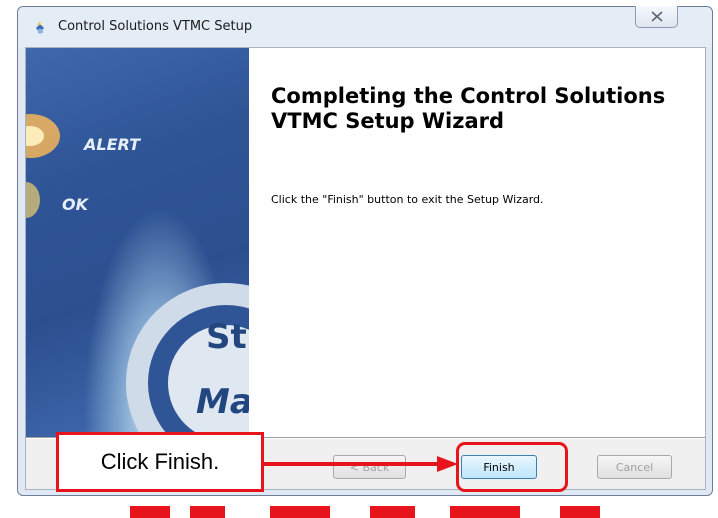  I want to click on finish-highlight-box, so click(512, 467).